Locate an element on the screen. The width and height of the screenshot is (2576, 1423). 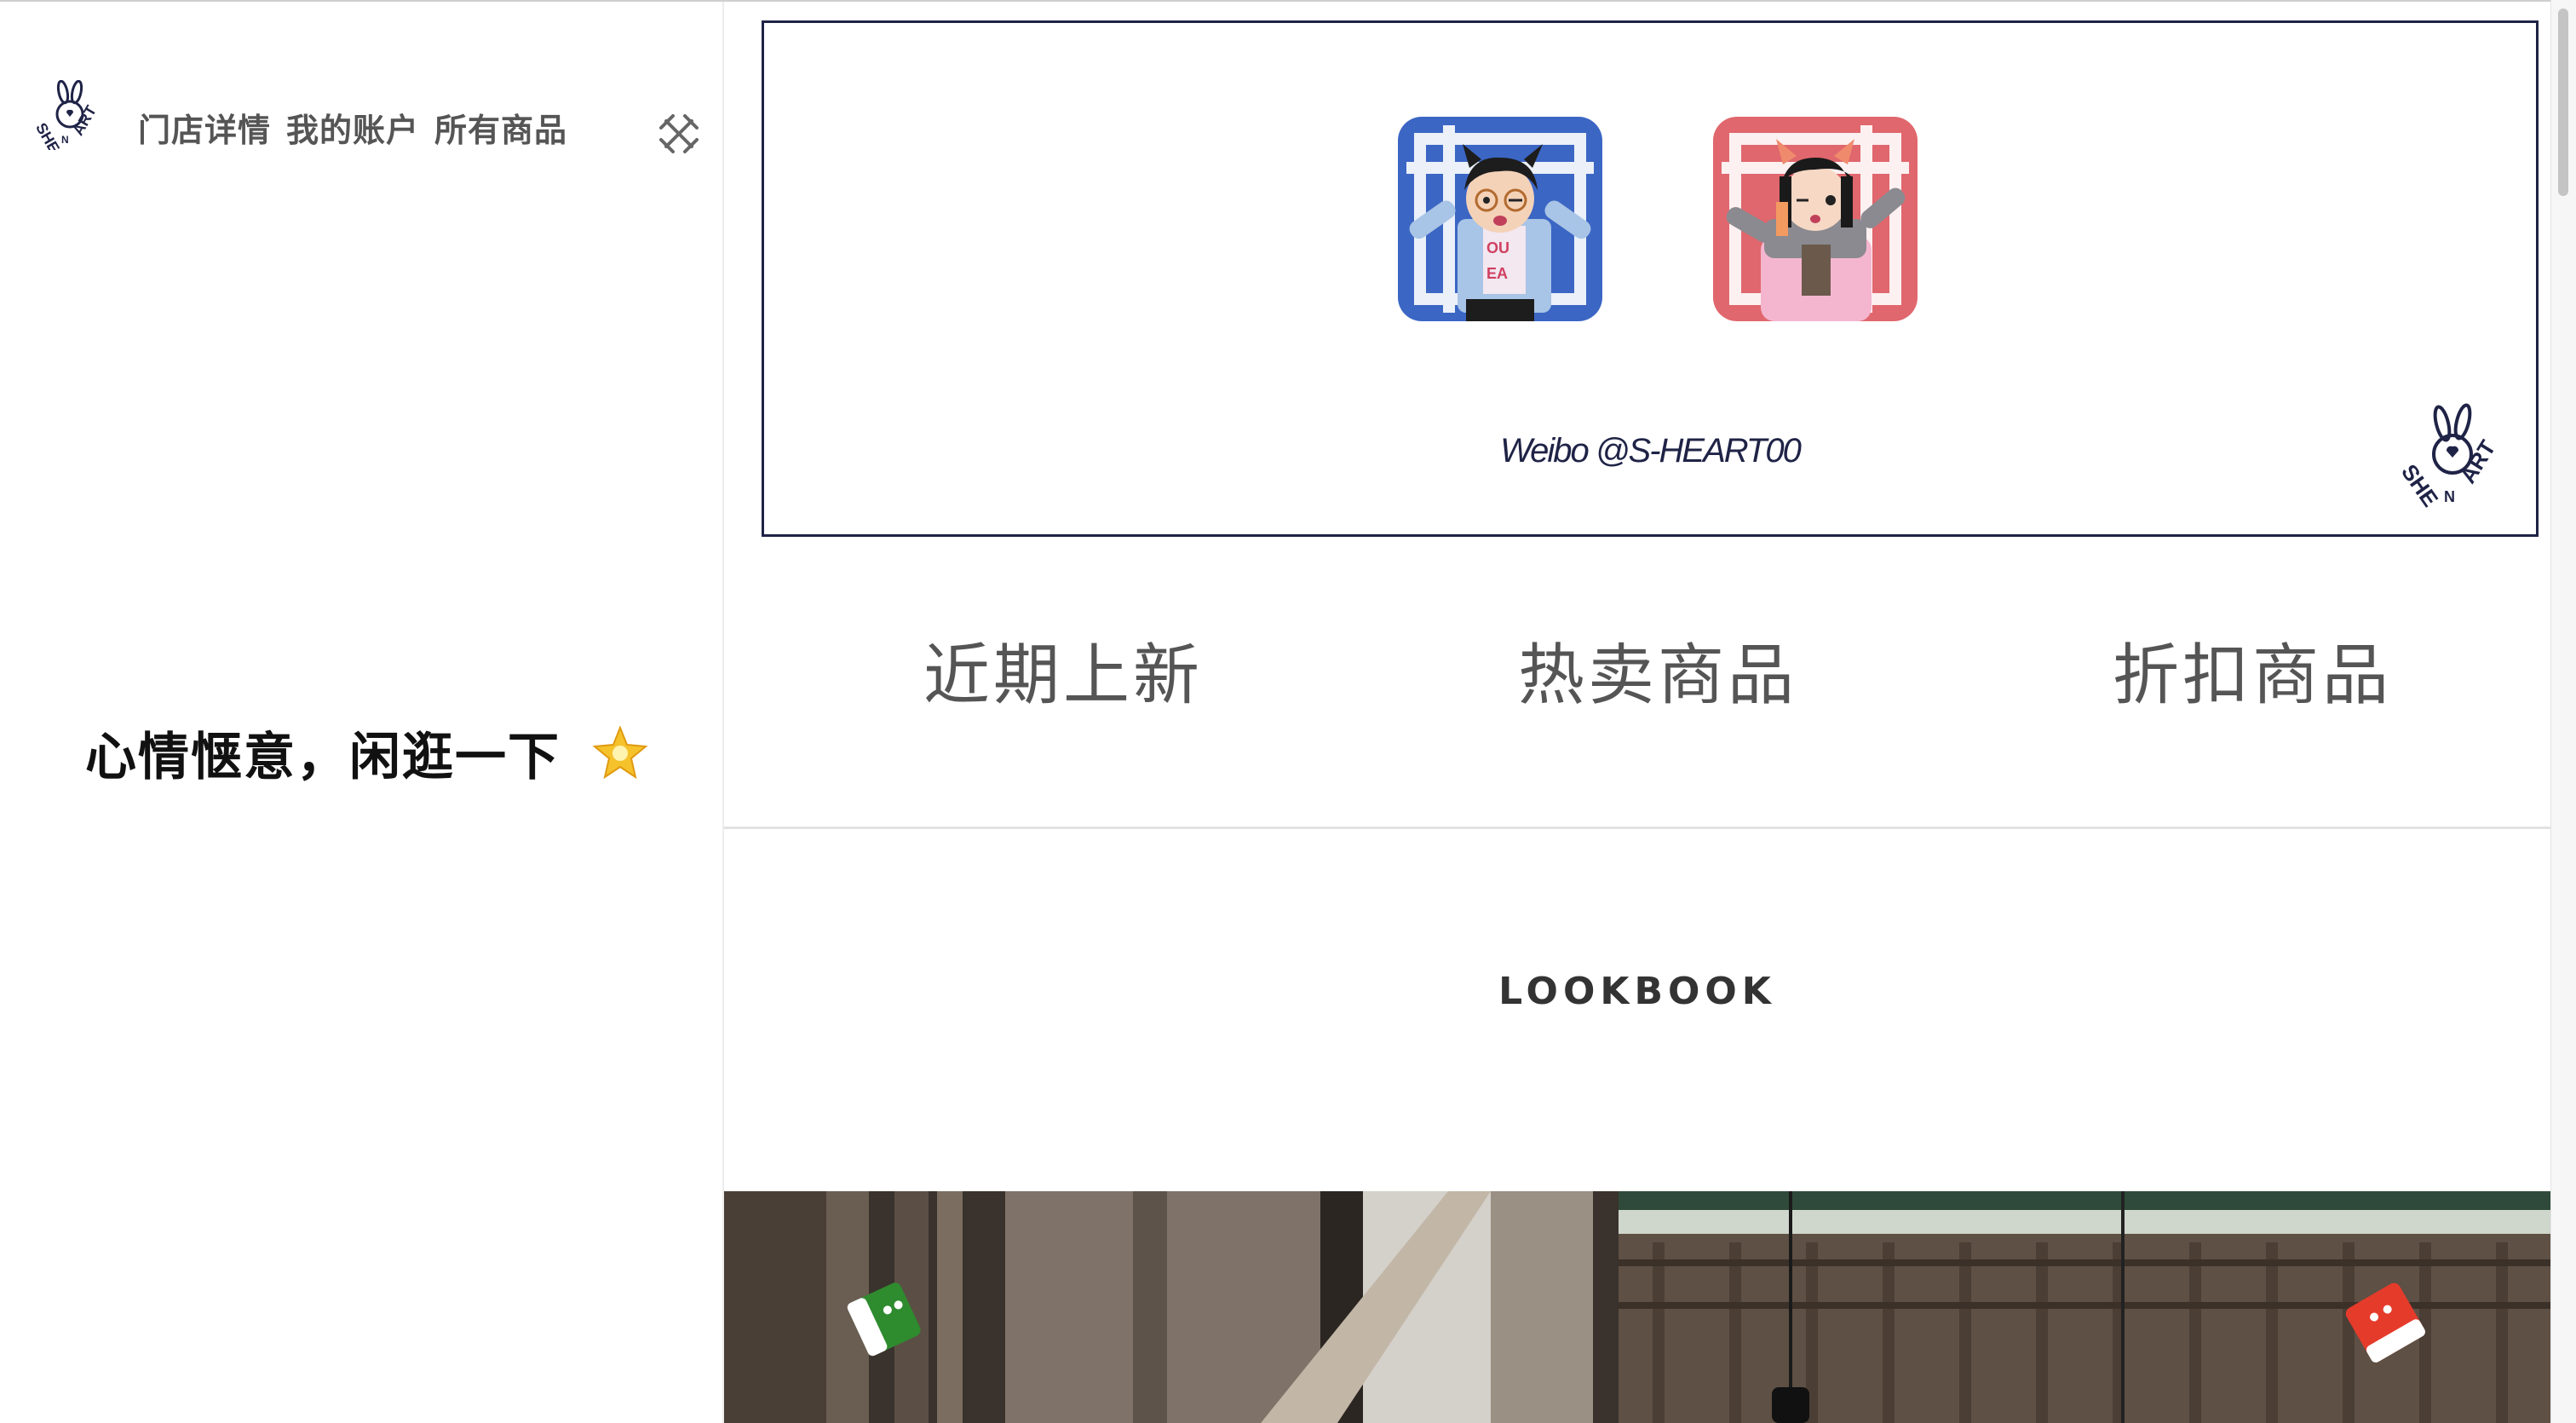
tagline: 心情惬意，闲逛一下 is located at coordinates (367, 753).